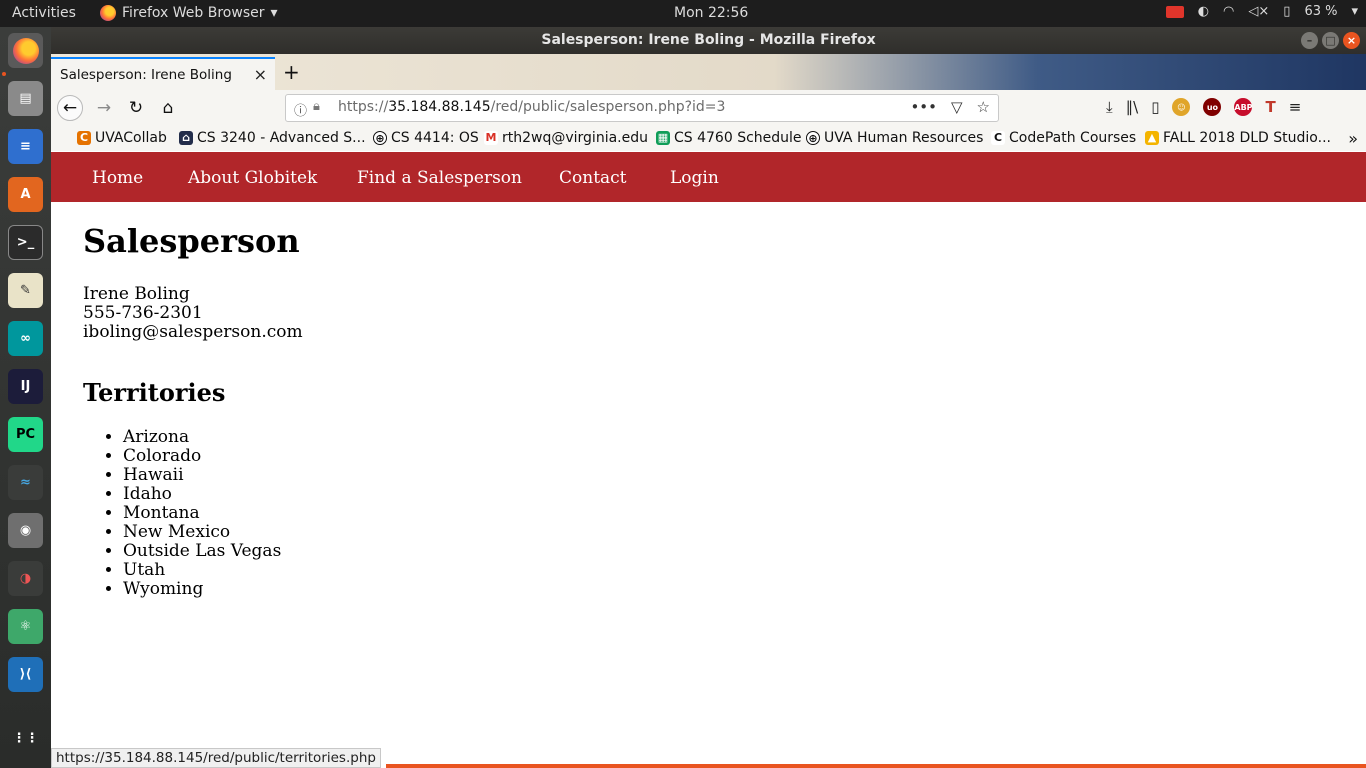 The image size is (1366, 768). I want to click on back-button: ←, so click(70, 108).